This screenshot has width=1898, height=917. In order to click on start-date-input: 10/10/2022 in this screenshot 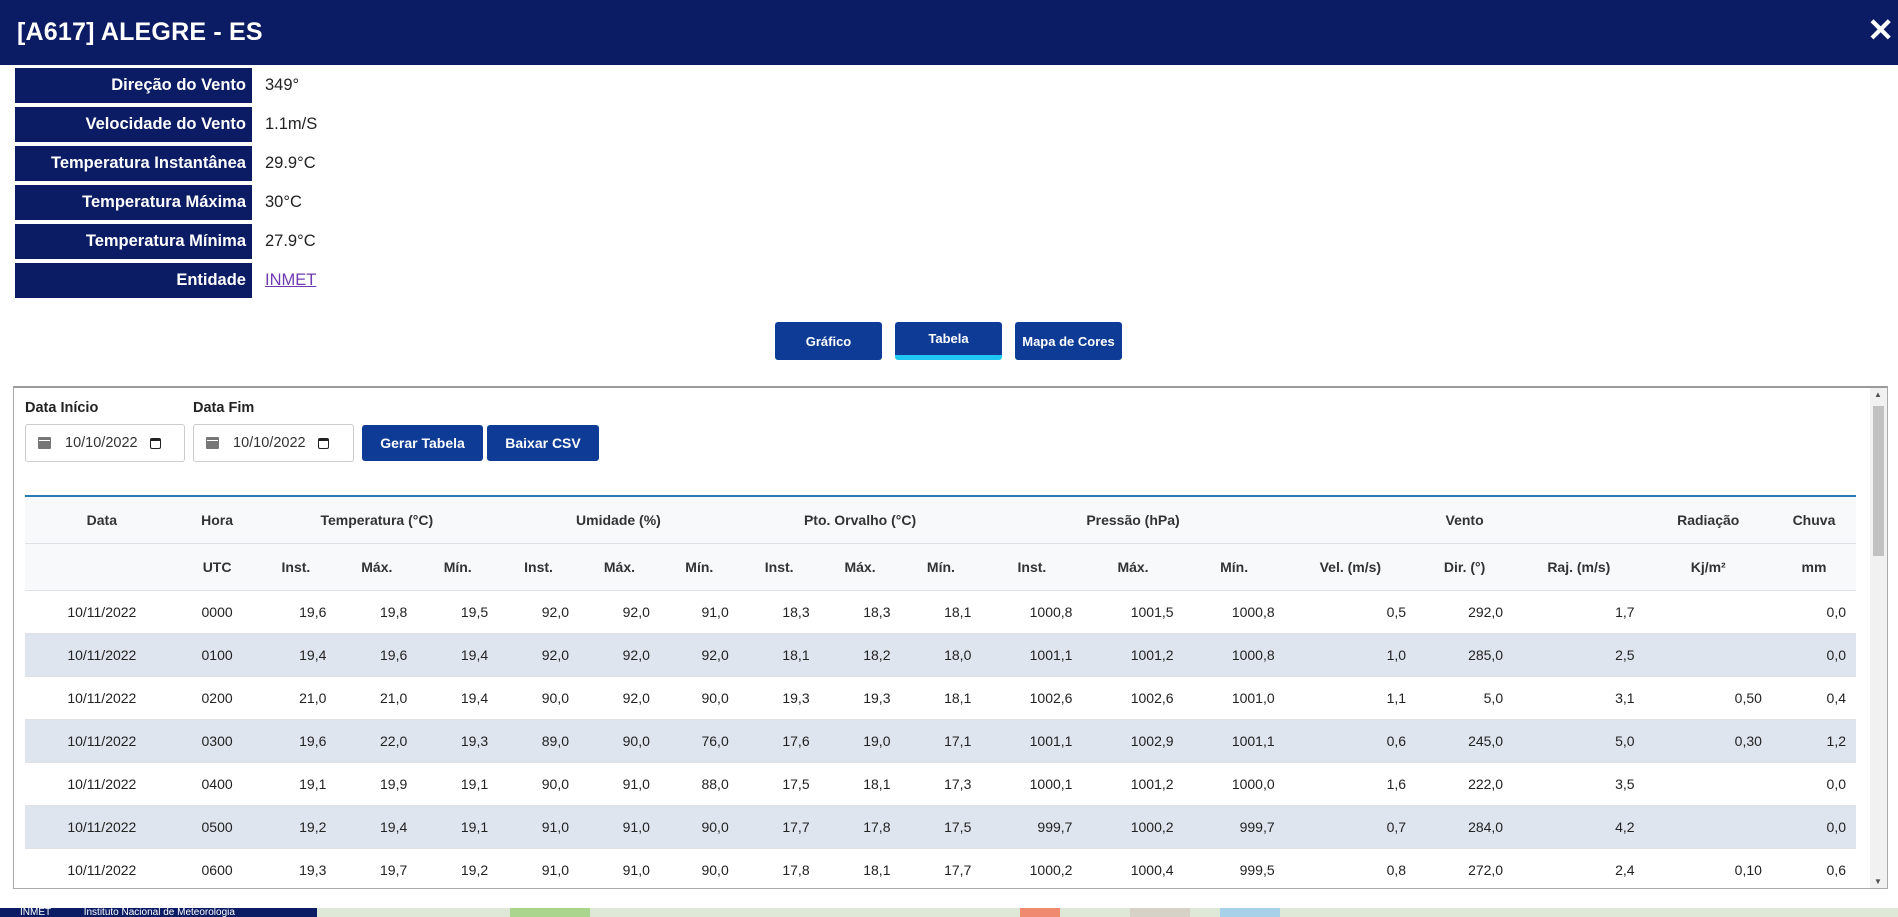, I will do `click(105, 443)`.